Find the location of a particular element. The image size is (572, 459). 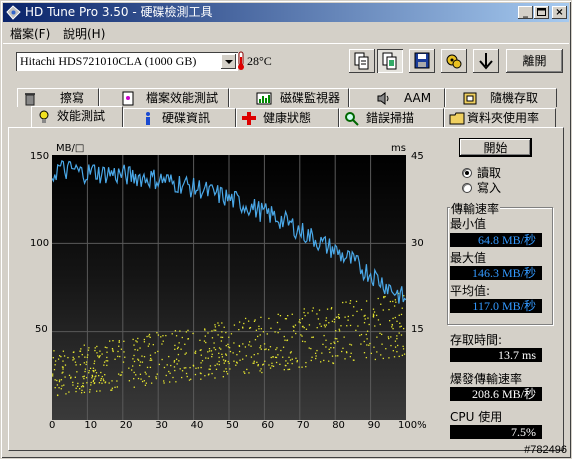

save-button is located at coordinates (422, 61).